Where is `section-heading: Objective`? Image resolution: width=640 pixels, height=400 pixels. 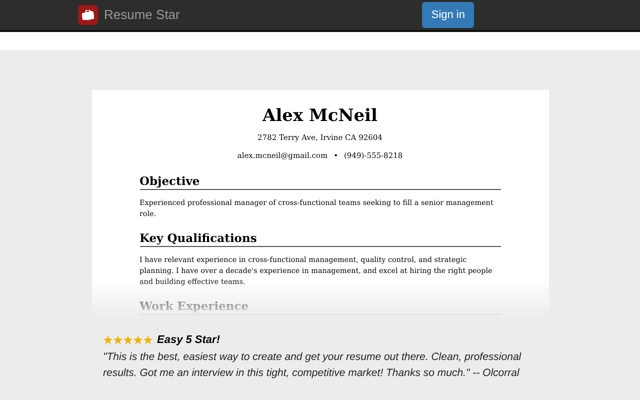 section-heading: Objective is located at coordinates (320, 182).